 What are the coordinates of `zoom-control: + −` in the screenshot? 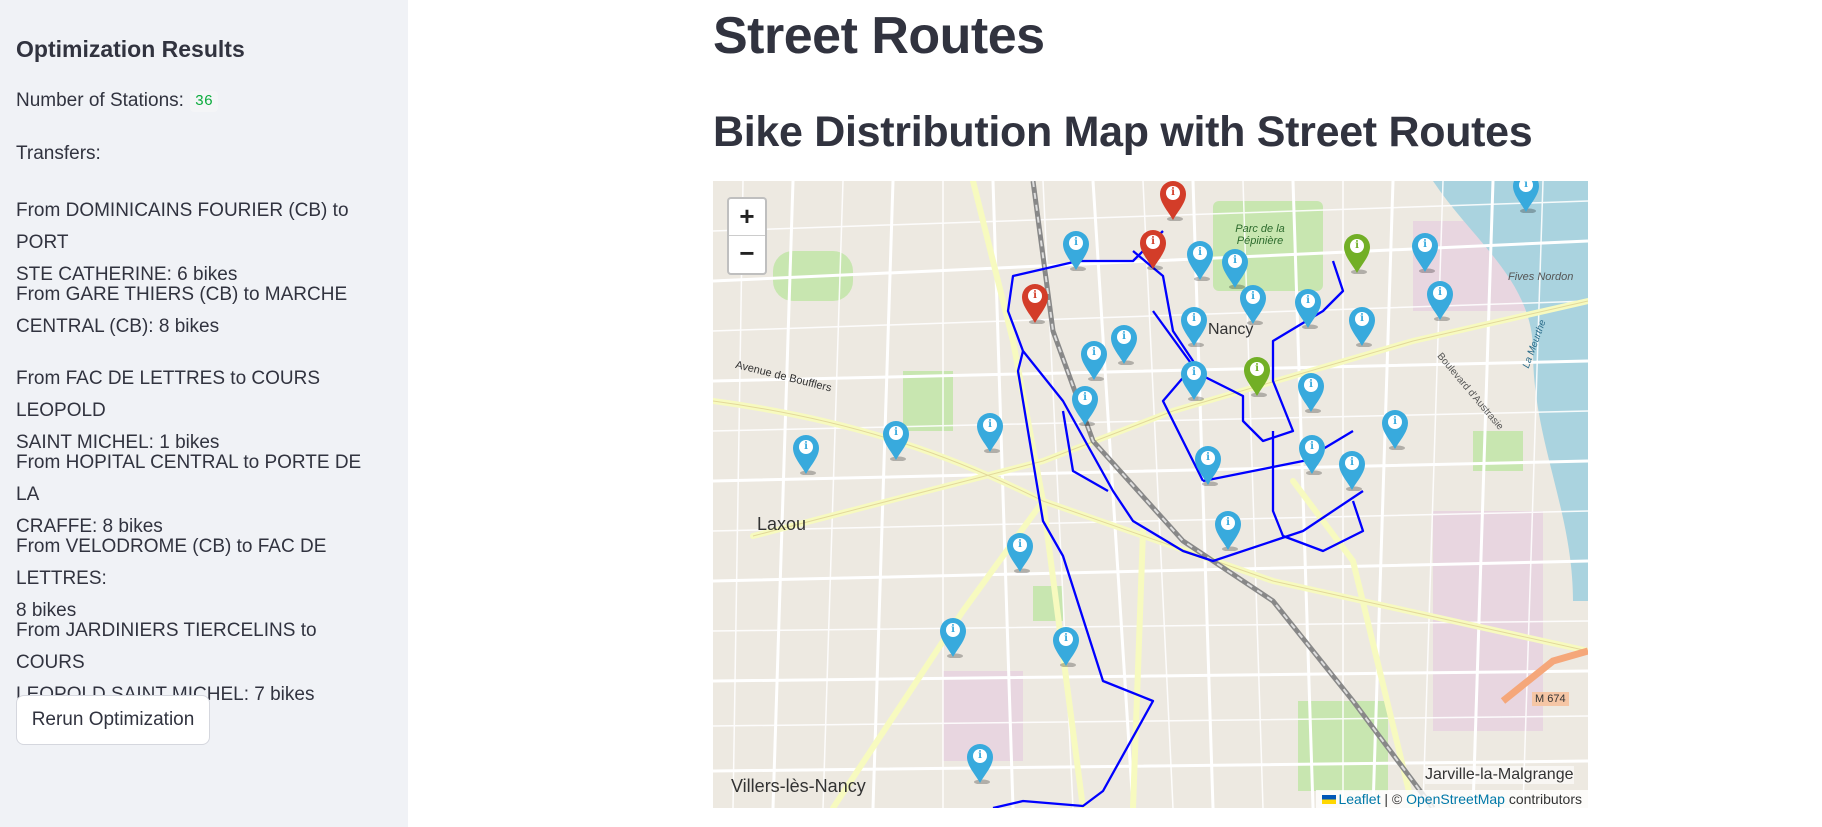 It's located at (747, 236).